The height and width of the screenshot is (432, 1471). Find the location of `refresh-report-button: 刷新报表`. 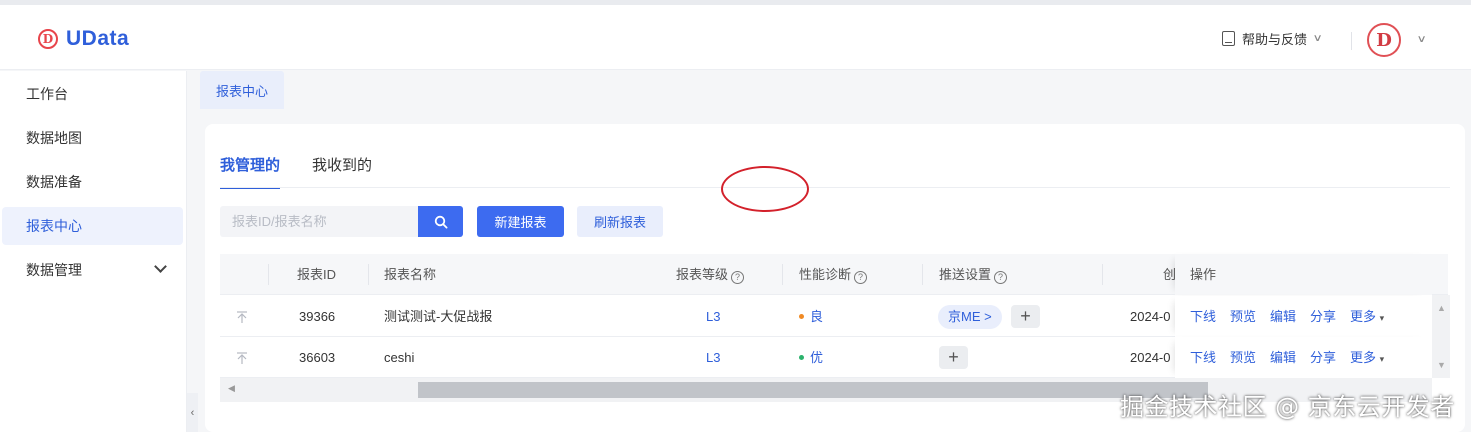

refresh-report-button: 刷新报表 is located at coordinates (620, 221).